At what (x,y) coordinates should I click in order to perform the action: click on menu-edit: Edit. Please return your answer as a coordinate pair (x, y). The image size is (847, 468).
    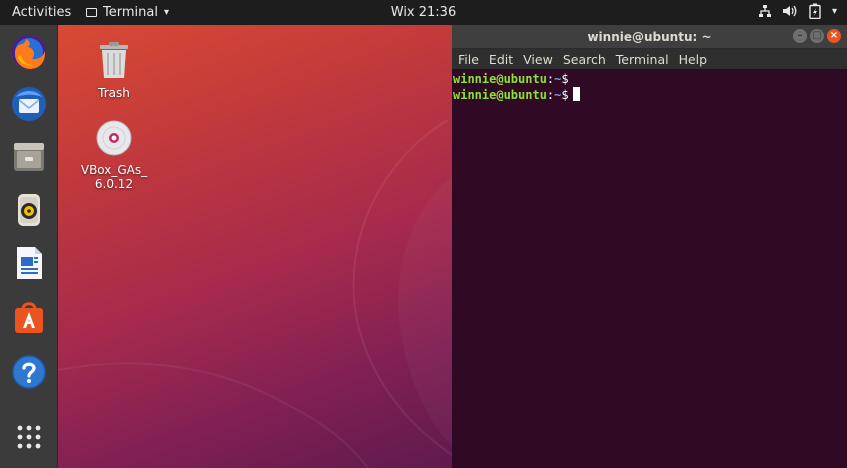
    Looking at the image, I should click on (501, 59).